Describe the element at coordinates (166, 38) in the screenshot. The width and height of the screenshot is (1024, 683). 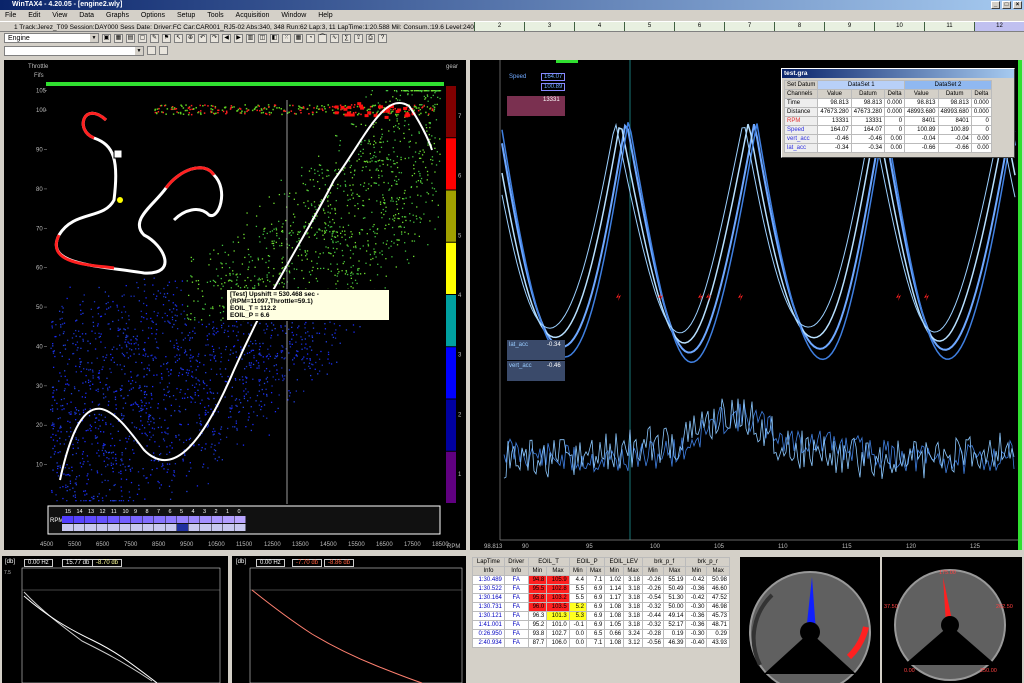
I see `flag-icon: ⚑` at that location.